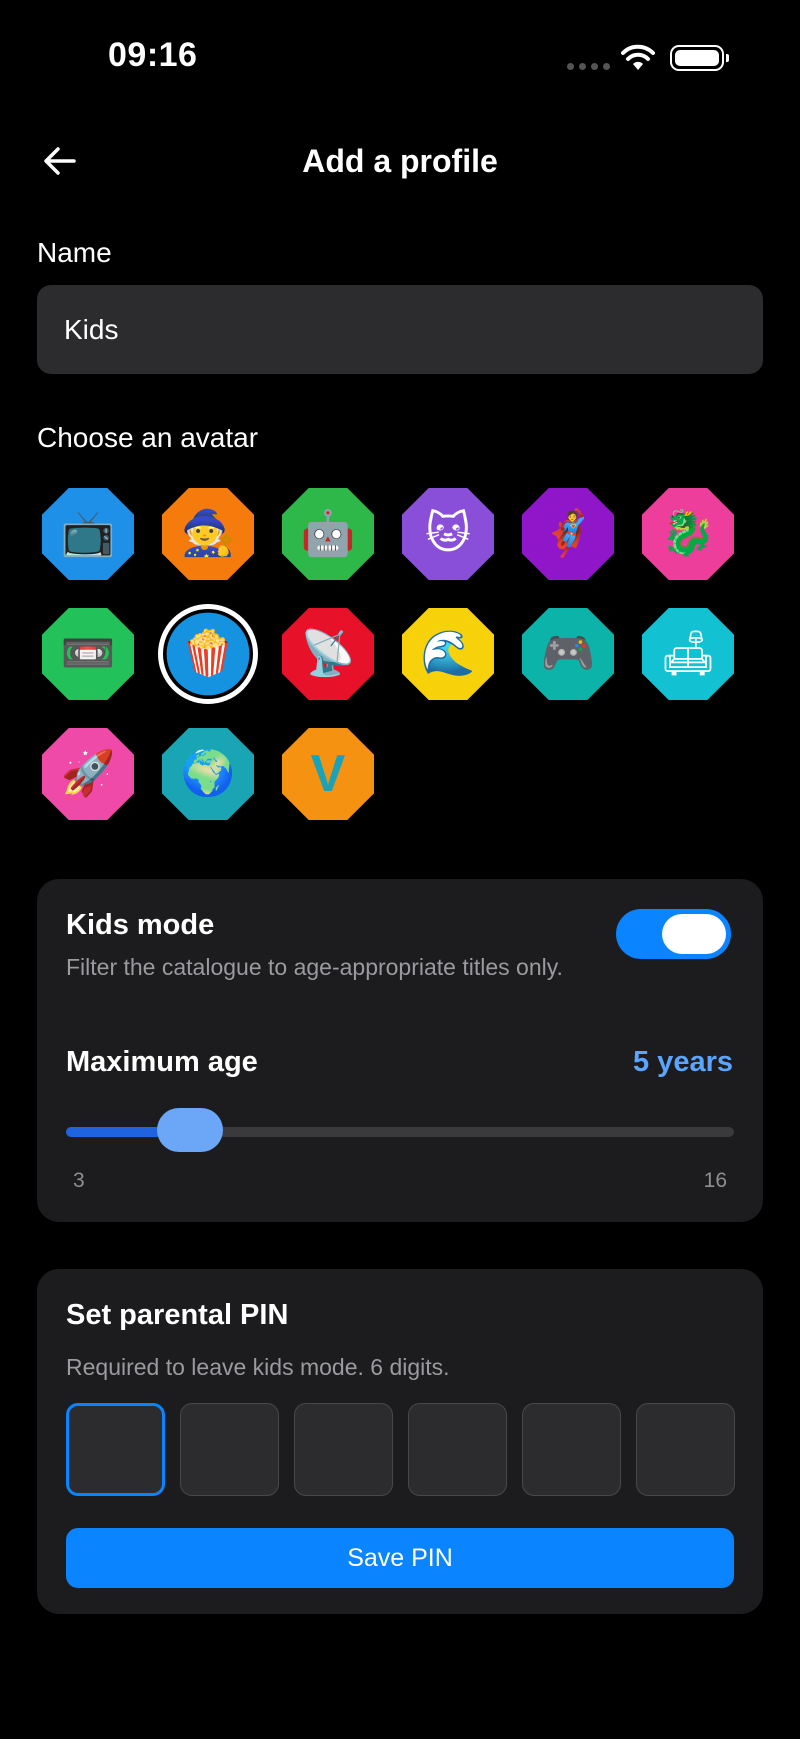  Describe the element at coordinates (638, 57) in the screenshot. I see `wifi-icon` at that location.